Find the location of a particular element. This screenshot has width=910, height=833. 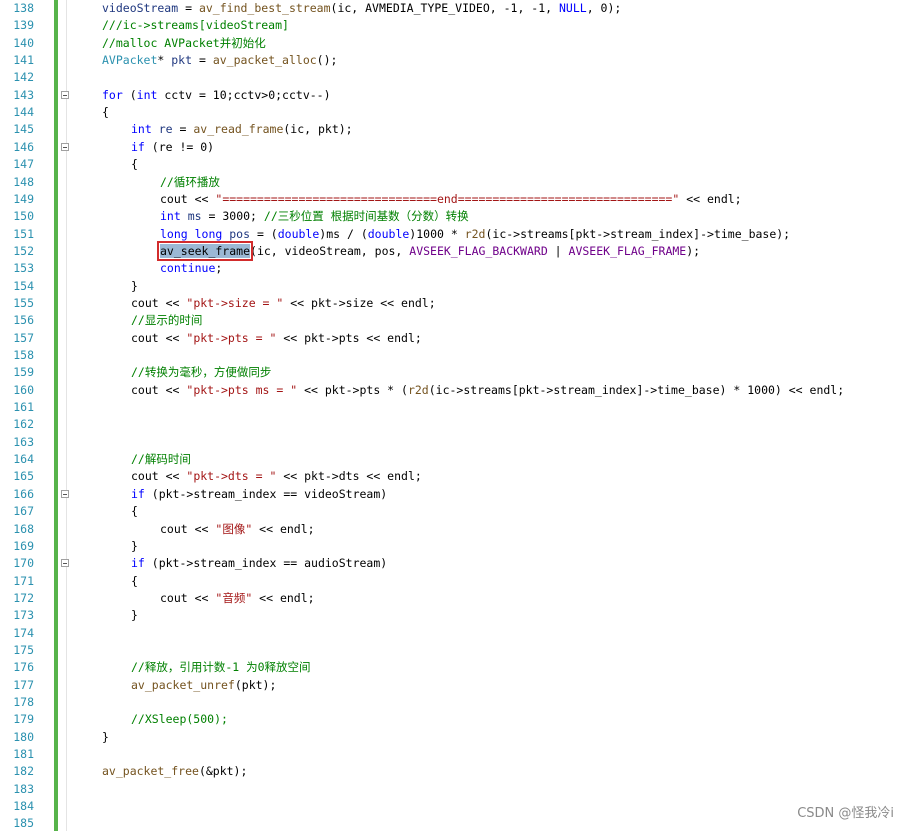

code-line: 176 //释放，引用计数-1 为0释放空间 is located at coordinates (455, 667).